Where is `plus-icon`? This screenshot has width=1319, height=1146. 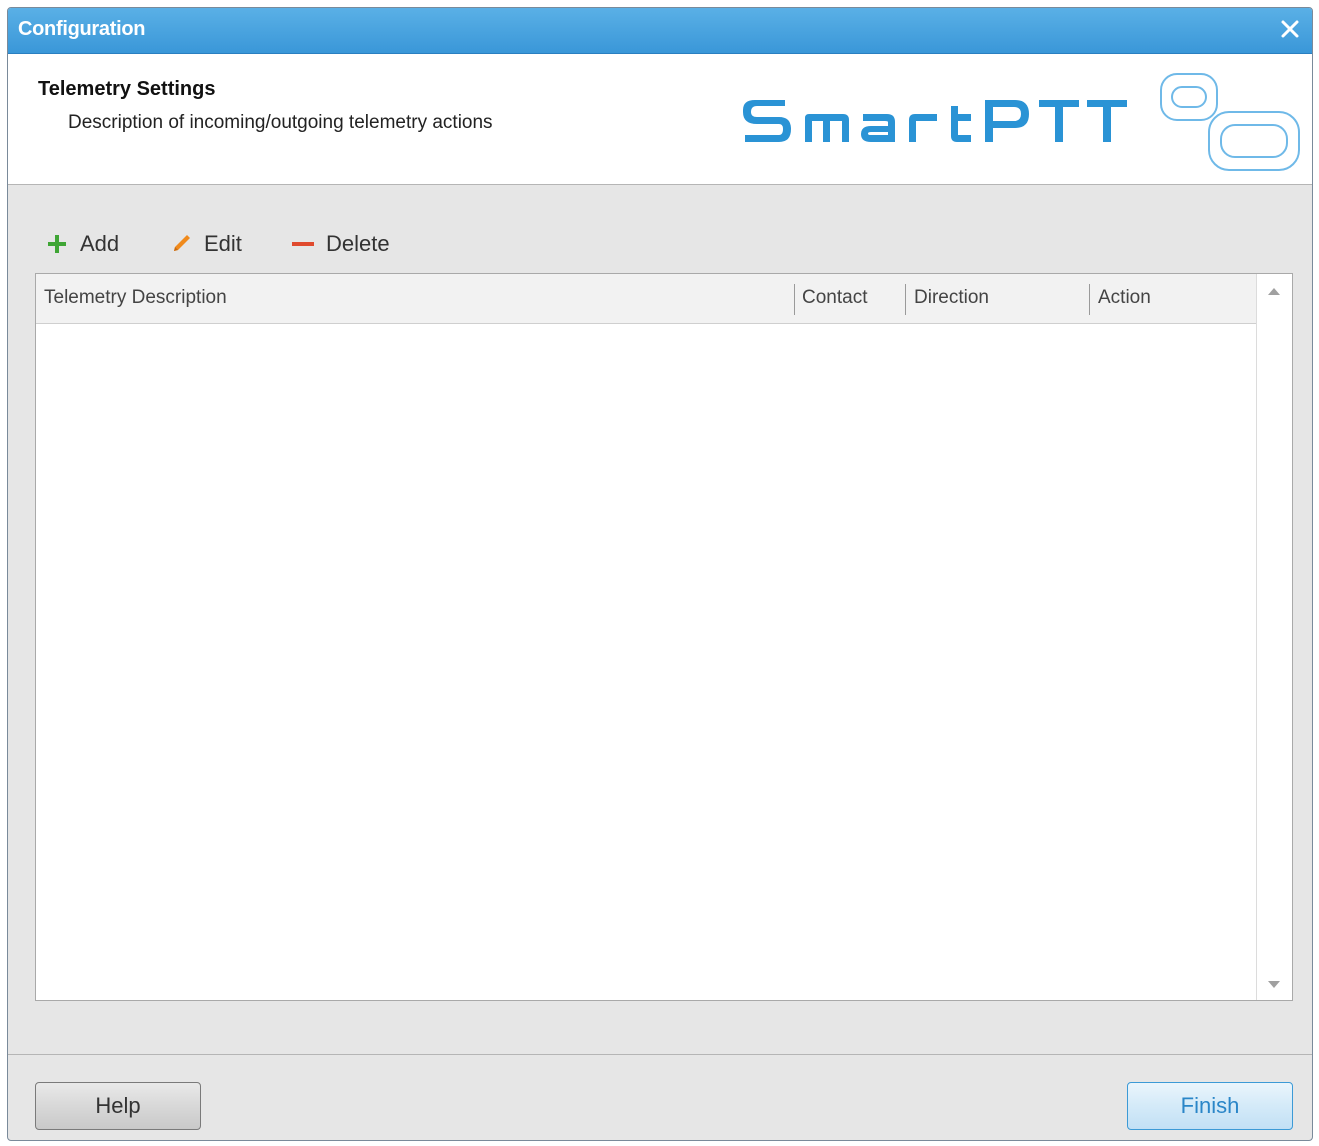
plus-icon is located at coordinates (57, 244).